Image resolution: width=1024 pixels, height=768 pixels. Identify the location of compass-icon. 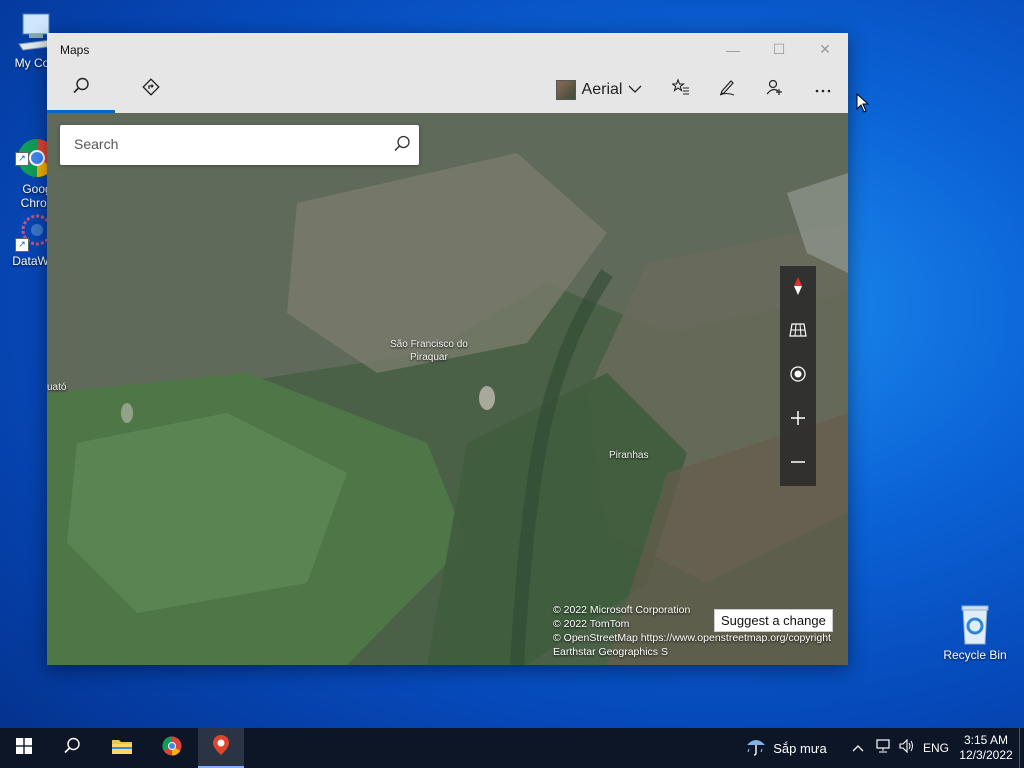
(798, 288).